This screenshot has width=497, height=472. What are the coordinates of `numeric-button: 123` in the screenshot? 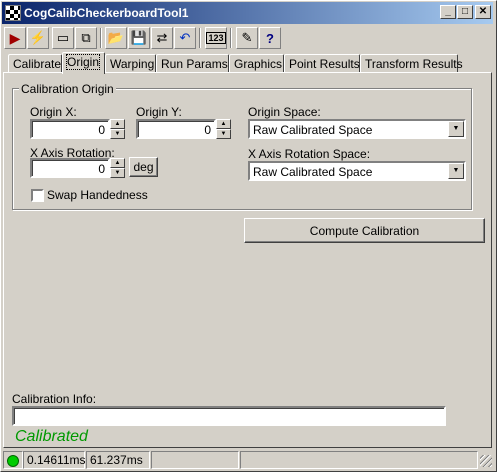 It's located at (216, 38).